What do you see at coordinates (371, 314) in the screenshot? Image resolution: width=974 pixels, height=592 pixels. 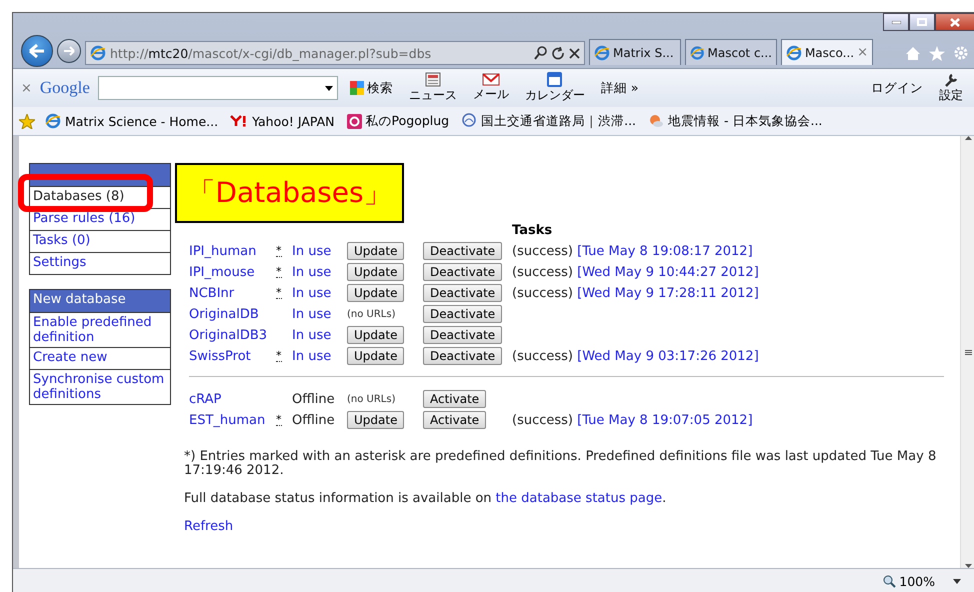 I see `no-urls-note: (no URLs)` at bounding box center [371, 314].